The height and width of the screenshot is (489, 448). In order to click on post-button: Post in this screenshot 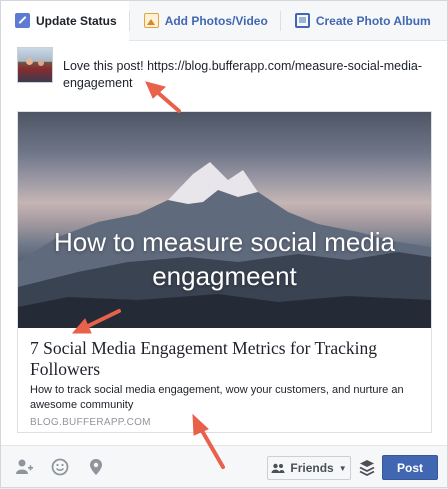, I will do `click(410, 467)`.